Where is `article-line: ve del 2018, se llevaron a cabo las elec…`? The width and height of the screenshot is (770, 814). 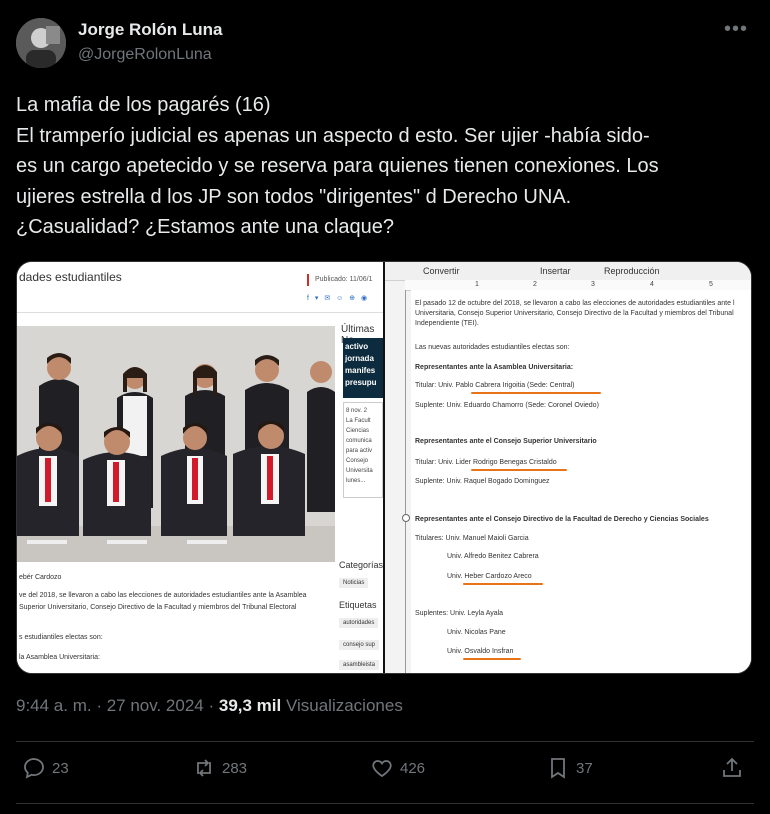
article-line: ve del 2018, se llevaron a cabo las elec… is located at coordinates (163, 595).